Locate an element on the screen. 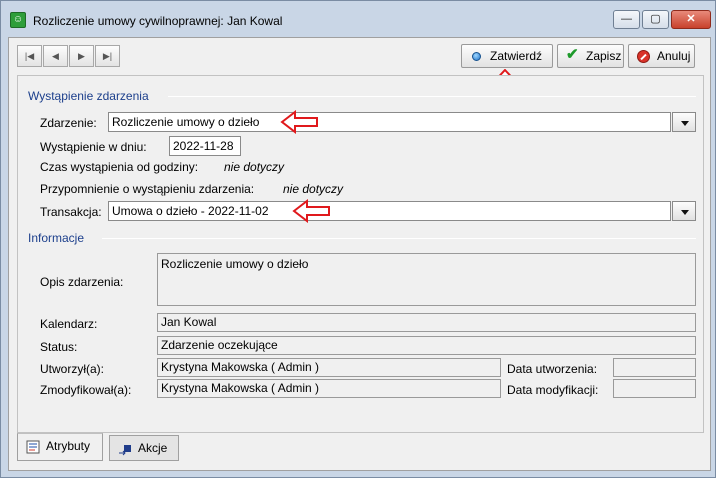  save-button: ✔ Zapisz is located at coordinates (590, 56).